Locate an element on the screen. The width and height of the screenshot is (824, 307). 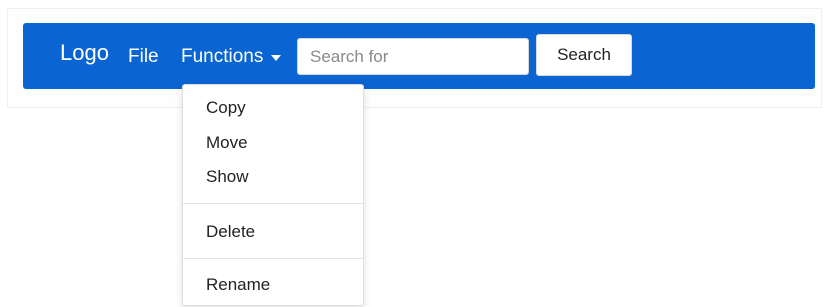
menu-item-delete: Delete is located at coordinates (230, 232).